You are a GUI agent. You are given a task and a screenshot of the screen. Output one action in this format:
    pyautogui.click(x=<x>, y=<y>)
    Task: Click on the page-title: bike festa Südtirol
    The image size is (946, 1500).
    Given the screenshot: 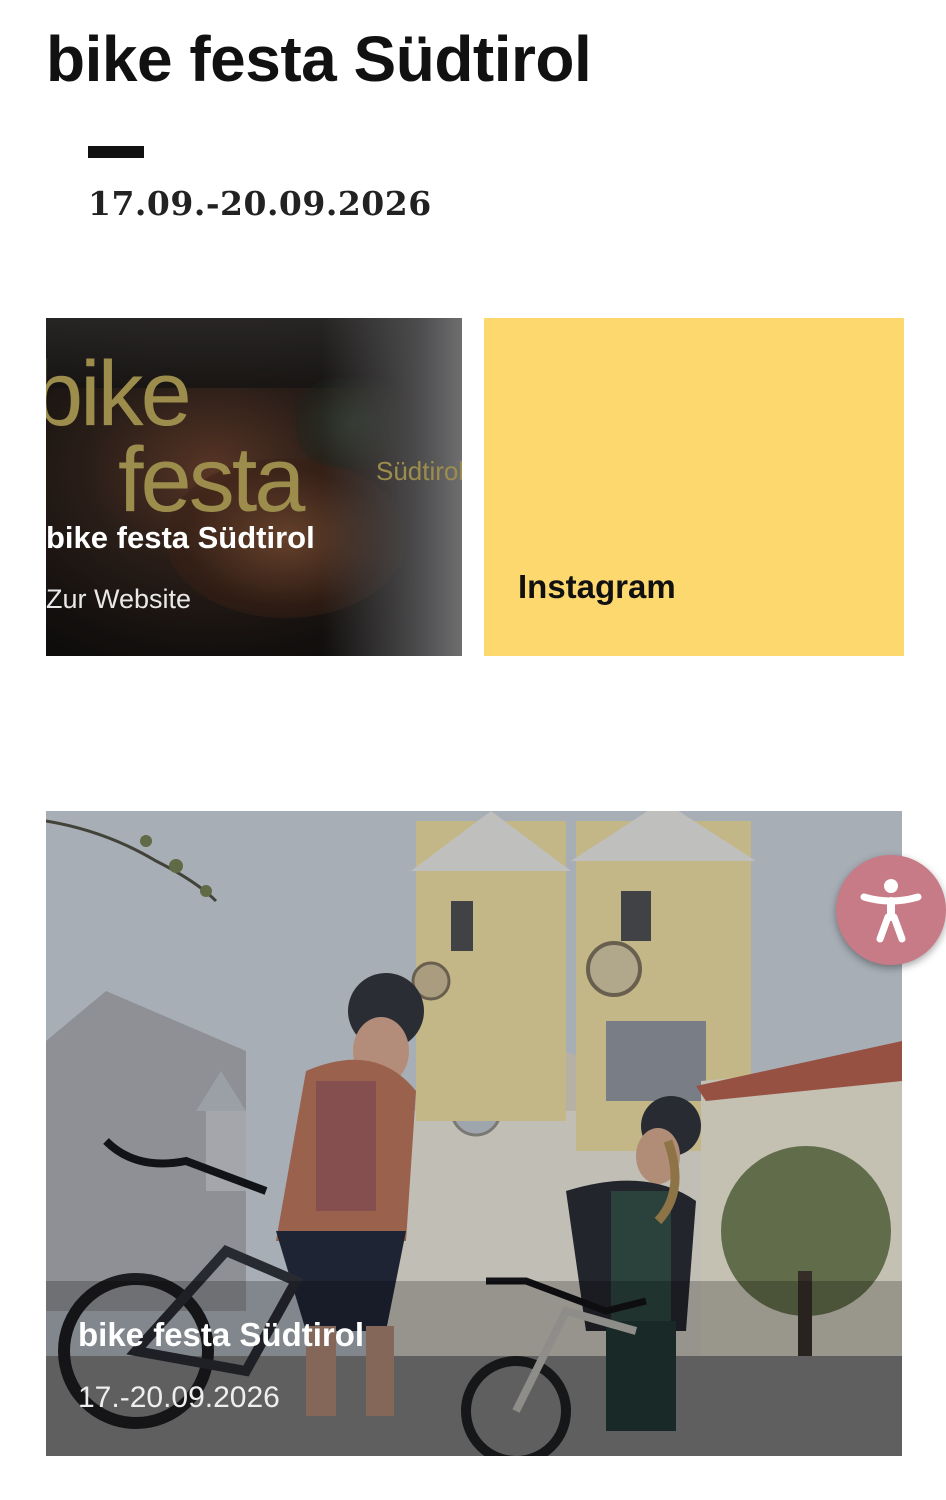 What is the action you would take?
    pyautogui.click(x=319, y=59)
    